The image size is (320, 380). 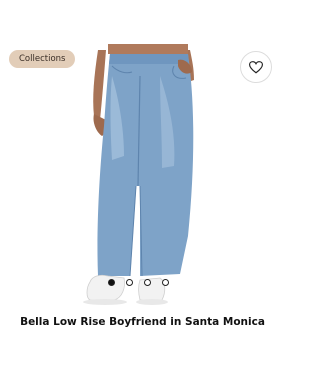 I want to click on favorite-button, so click(x=256, y=67).